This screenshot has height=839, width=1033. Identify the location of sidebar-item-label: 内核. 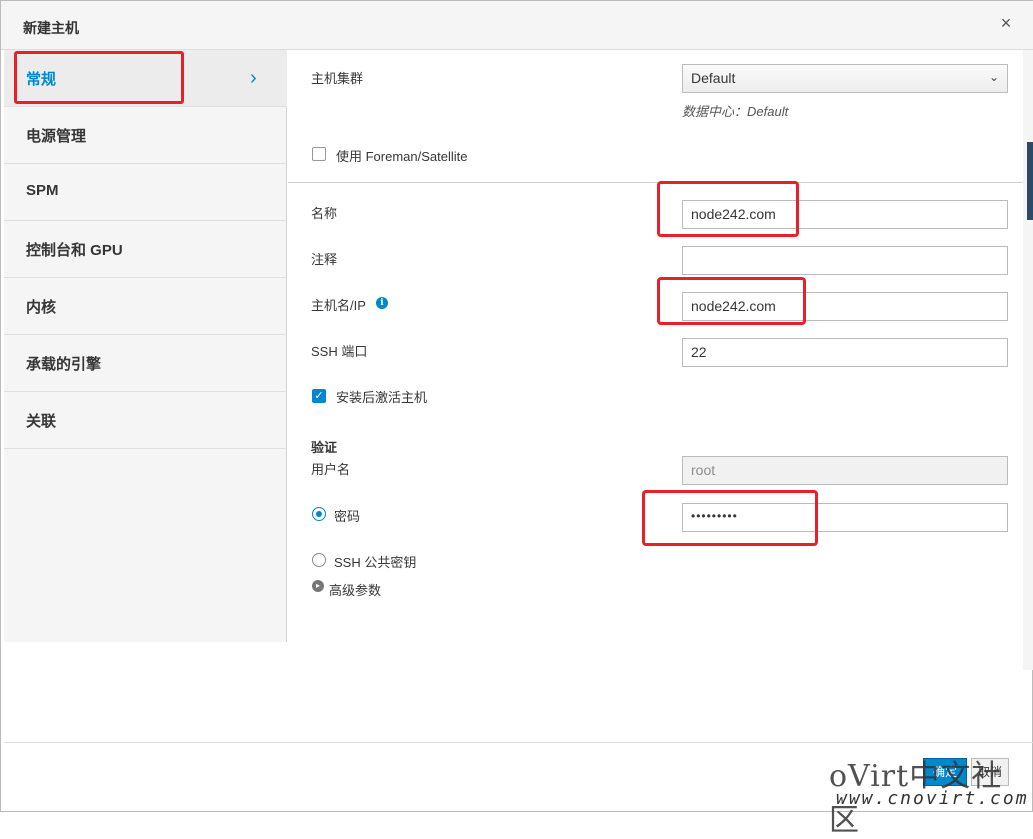
(41, 307).